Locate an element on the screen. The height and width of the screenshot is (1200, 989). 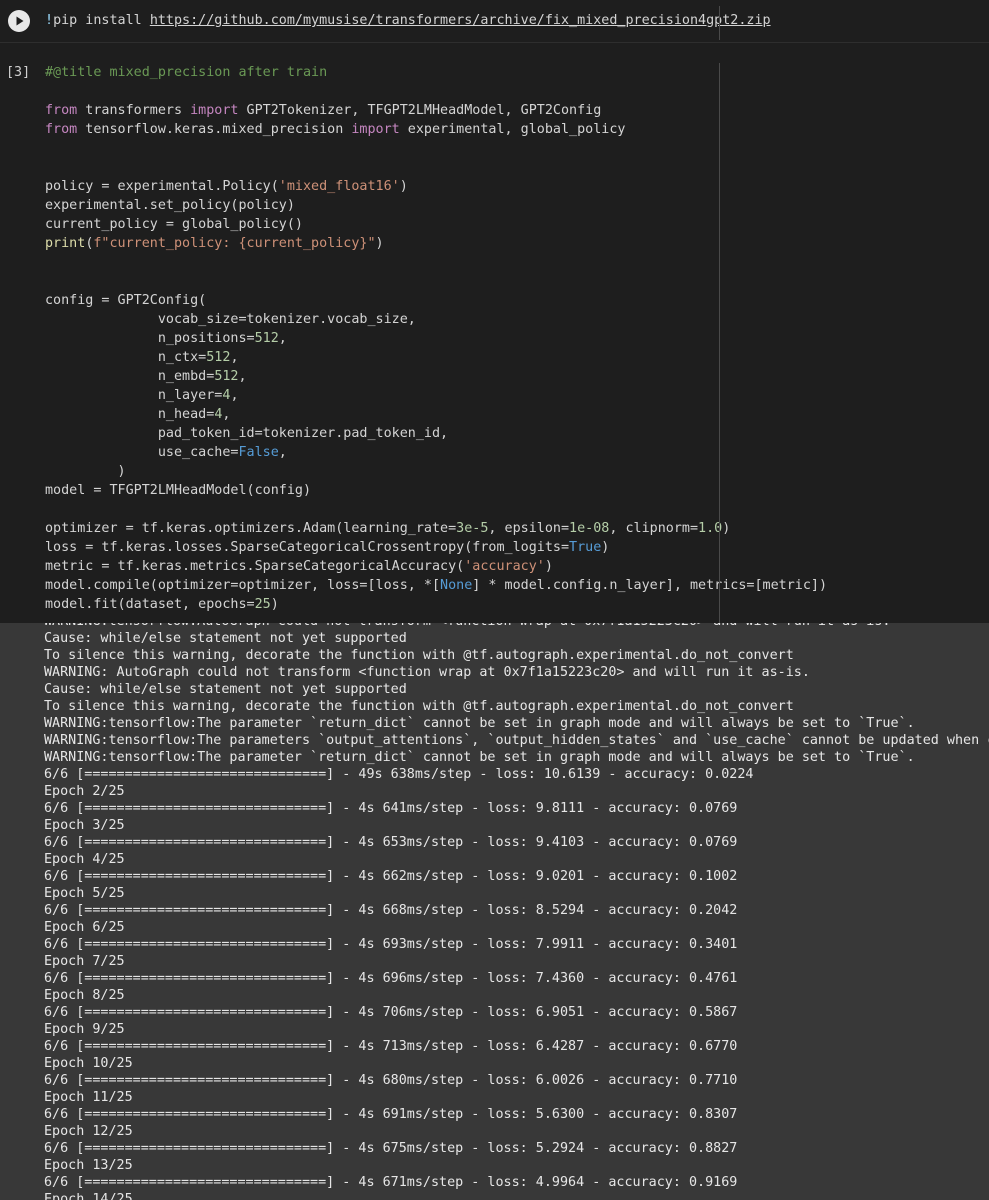
code-line-17: n_embd=512, is located at coordinates (146, 376).